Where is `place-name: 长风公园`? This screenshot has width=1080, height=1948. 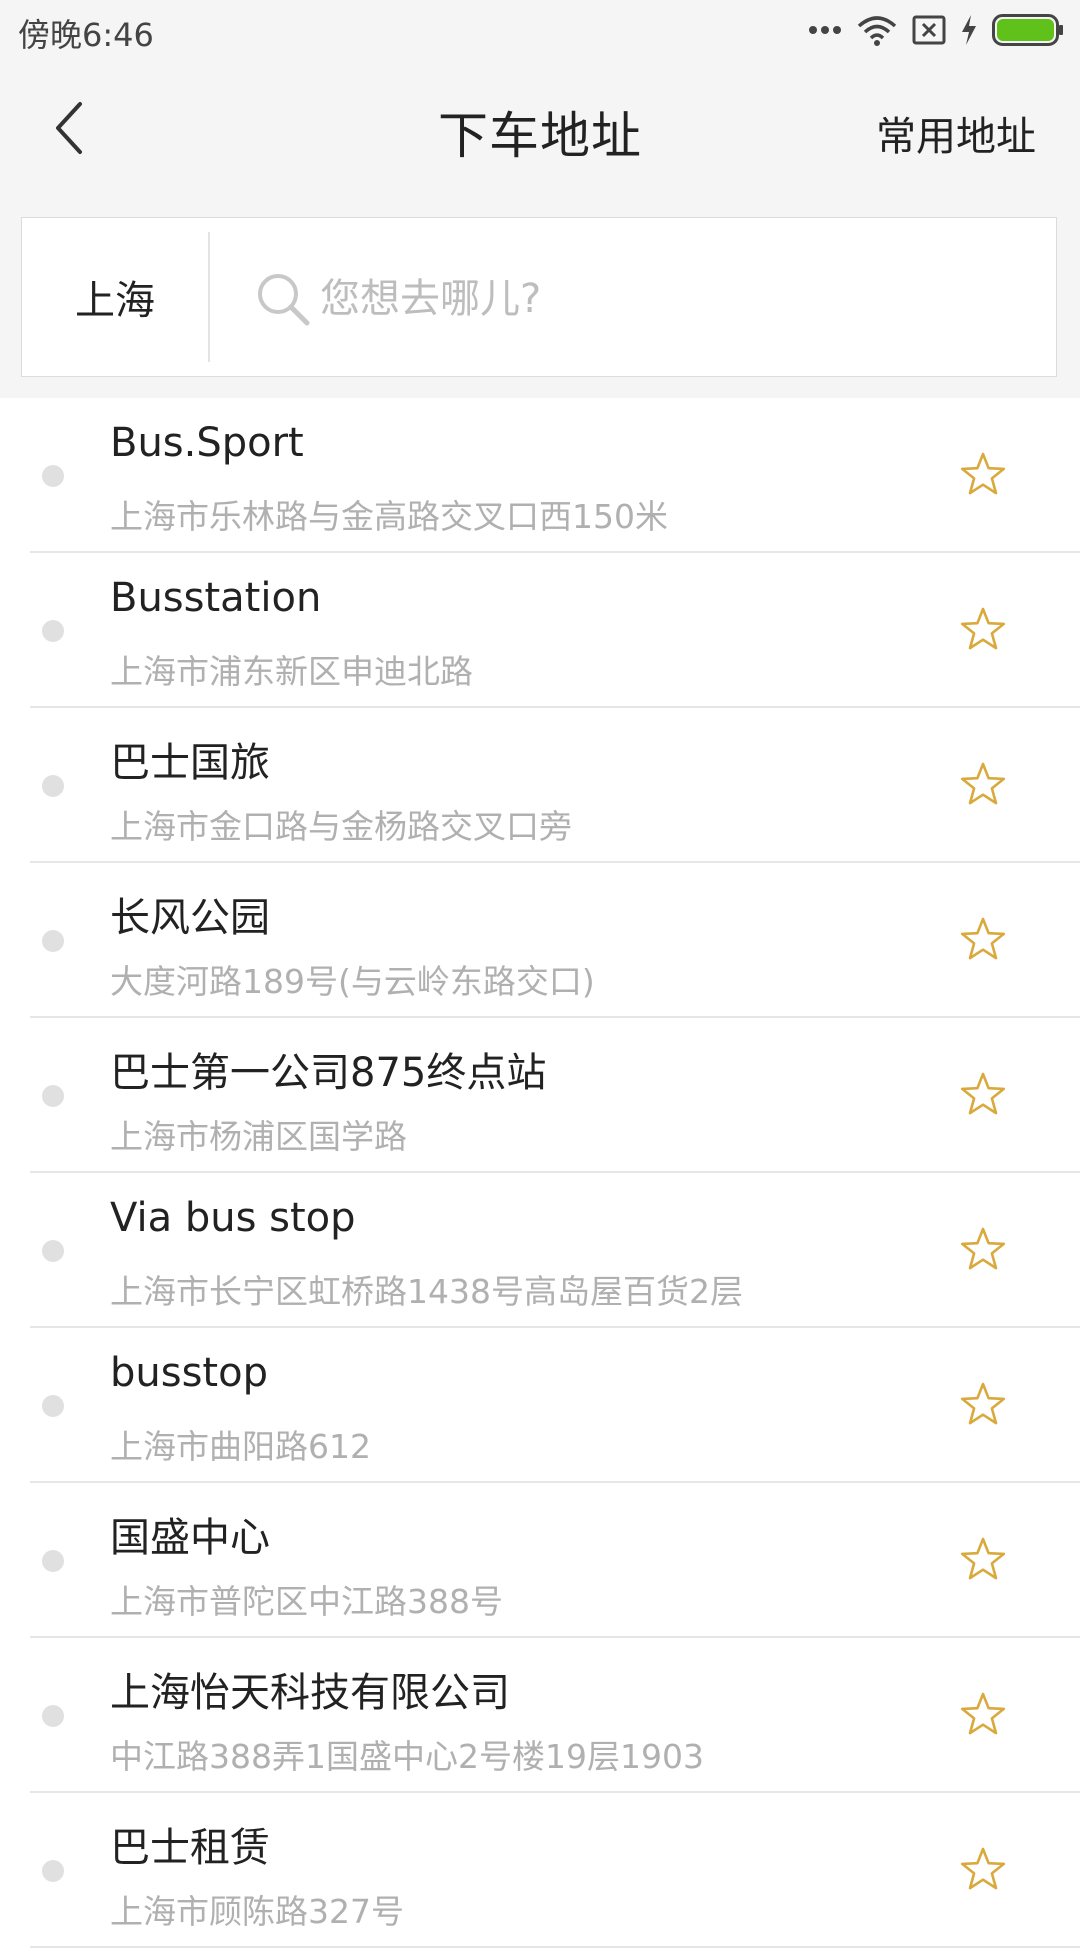
place-name: 长风公园 is located at coordinates (190, 918).